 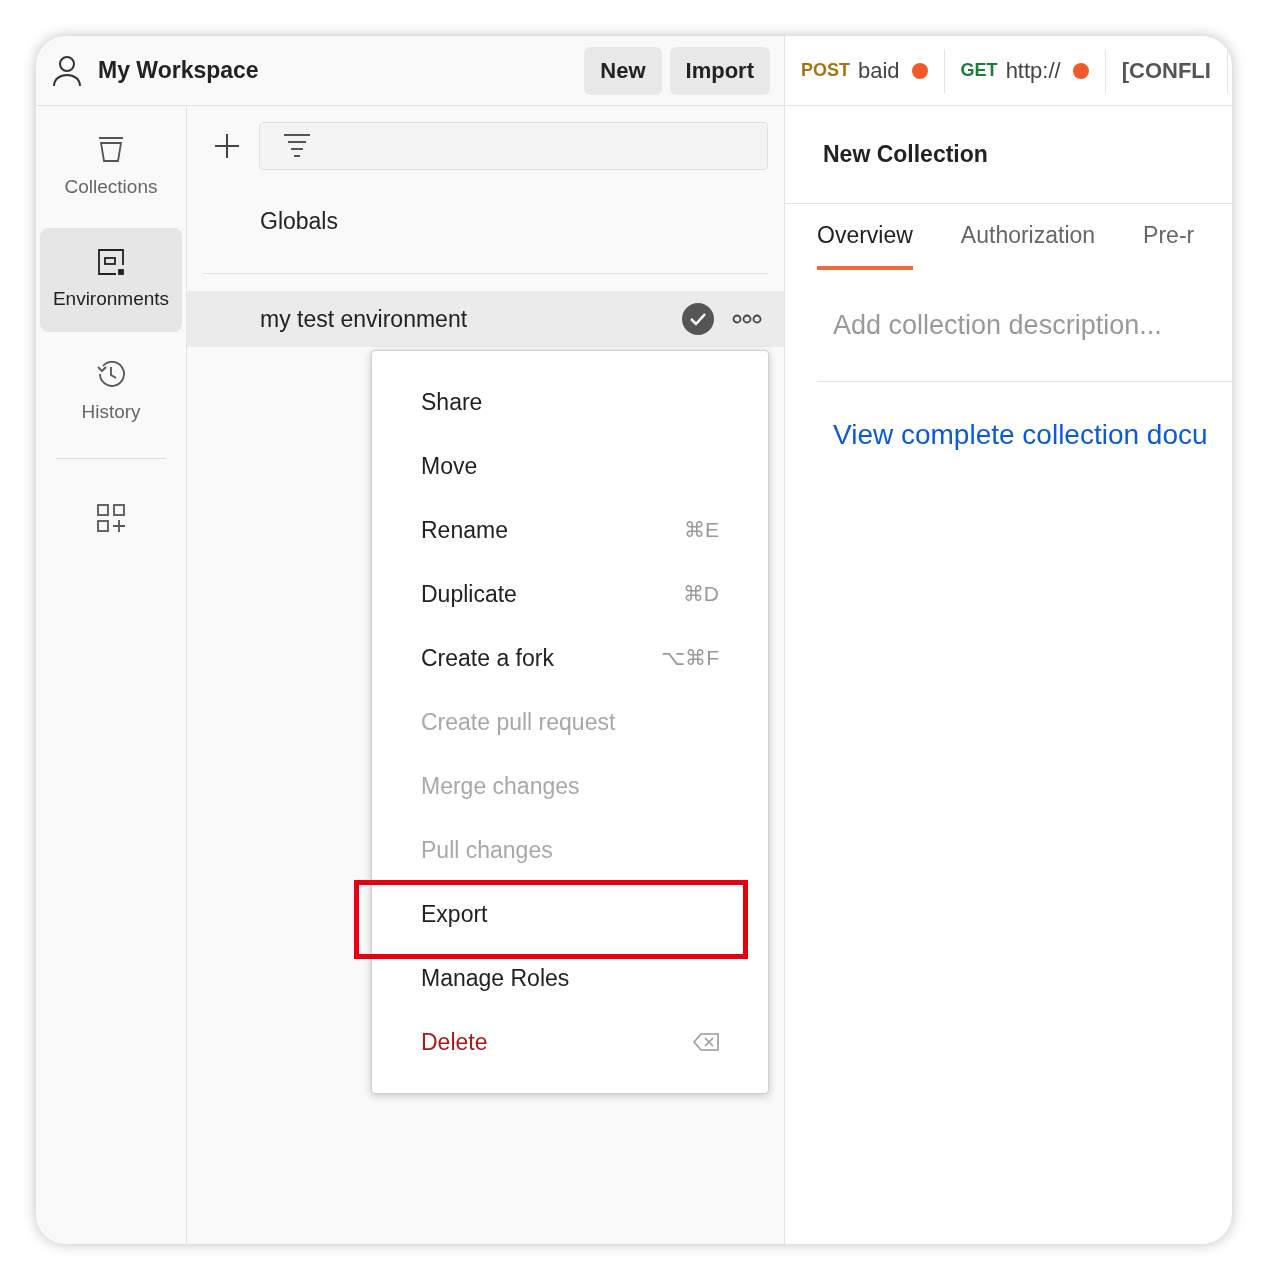 What do you see at coordinates (67, 70) in the screenshot?
I see `user-icon` at bounding box center [67, 70].